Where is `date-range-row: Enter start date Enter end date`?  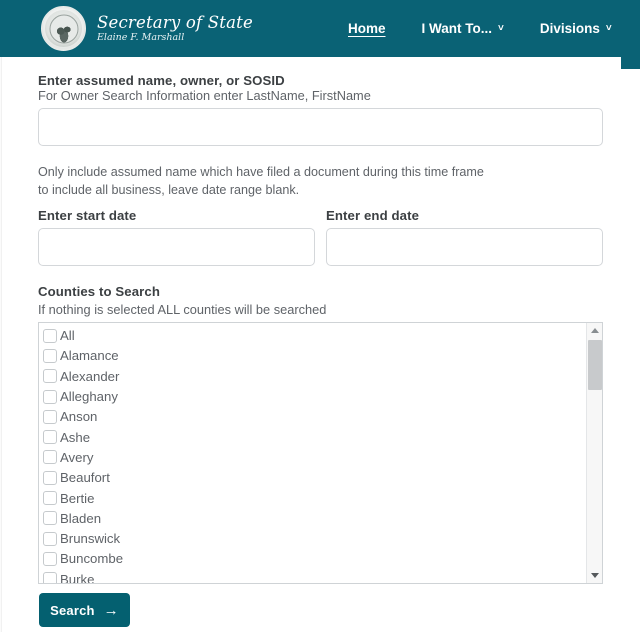 date-range-row: Enter start date Enter end date is located at coordinates (339, 237).